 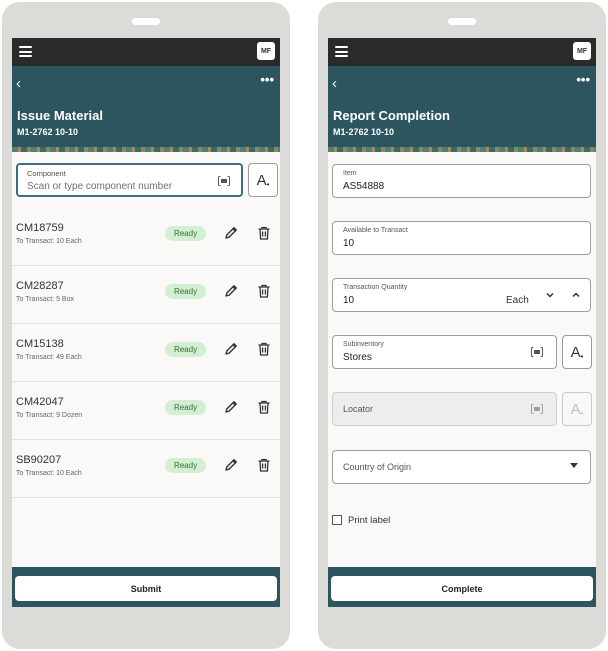 I want to click on complete-button: Complete, so click(x=462, y=588).